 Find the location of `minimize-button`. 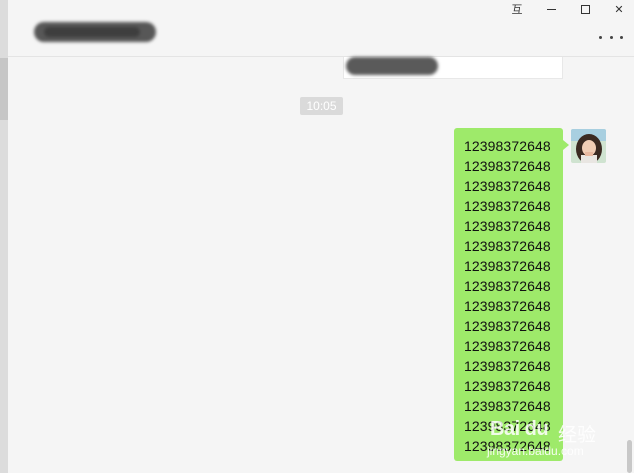

minimize-button is located at coordinates (551, 9).